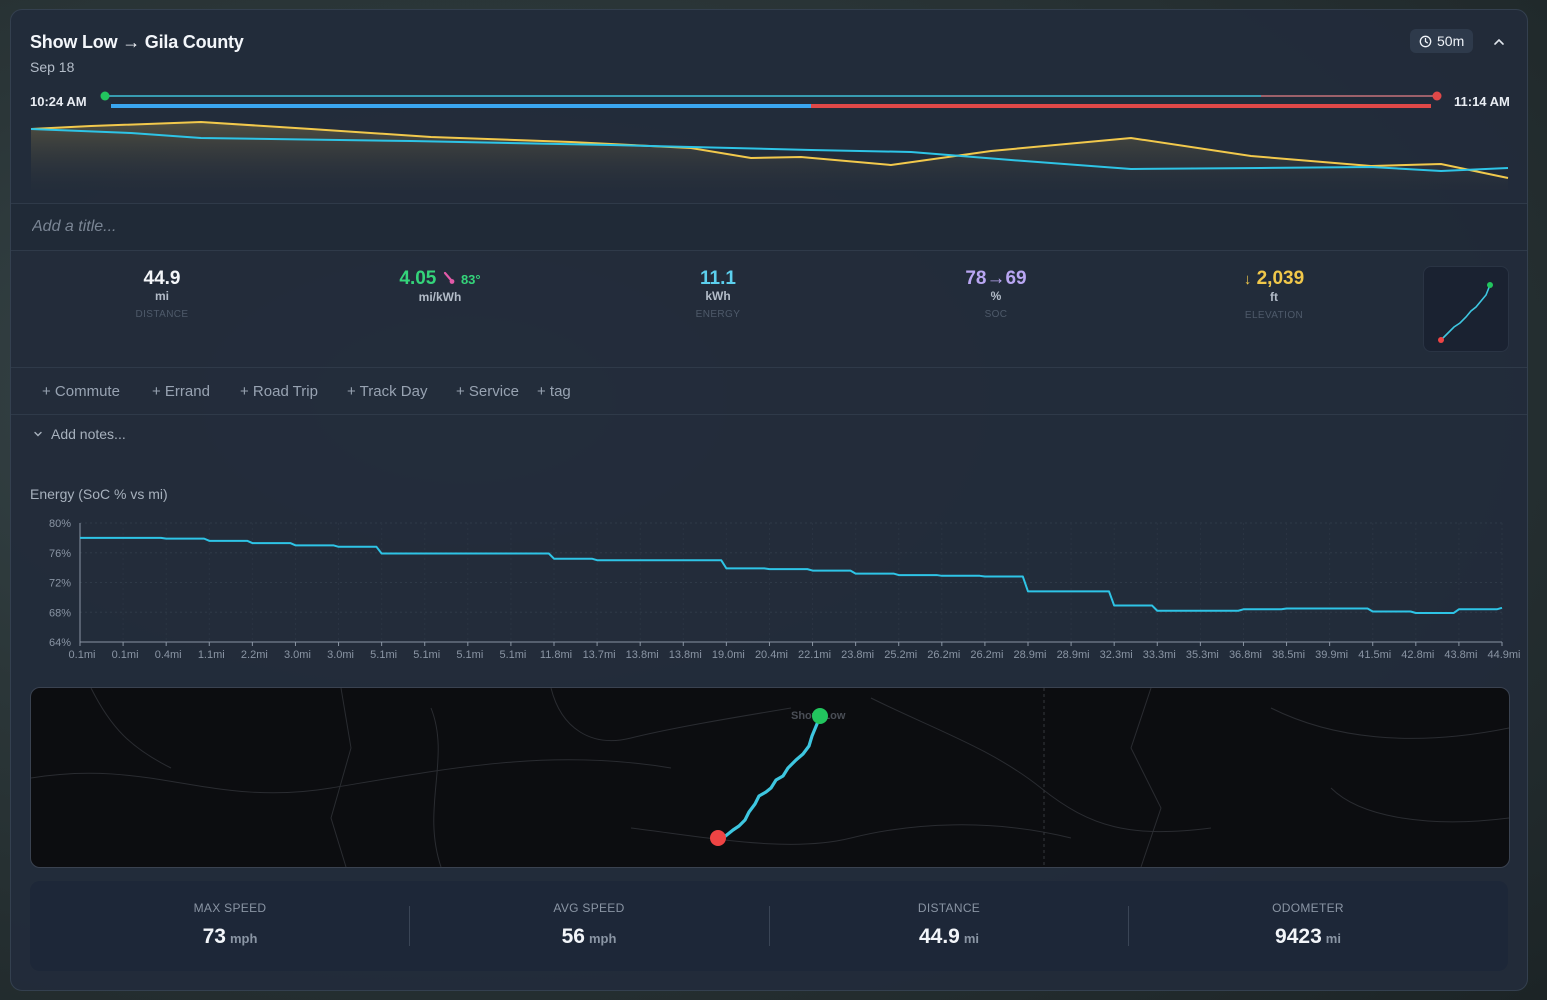  I want to click on summary-max-speed: MAX SPEED 73 mph, so click(230, 926).